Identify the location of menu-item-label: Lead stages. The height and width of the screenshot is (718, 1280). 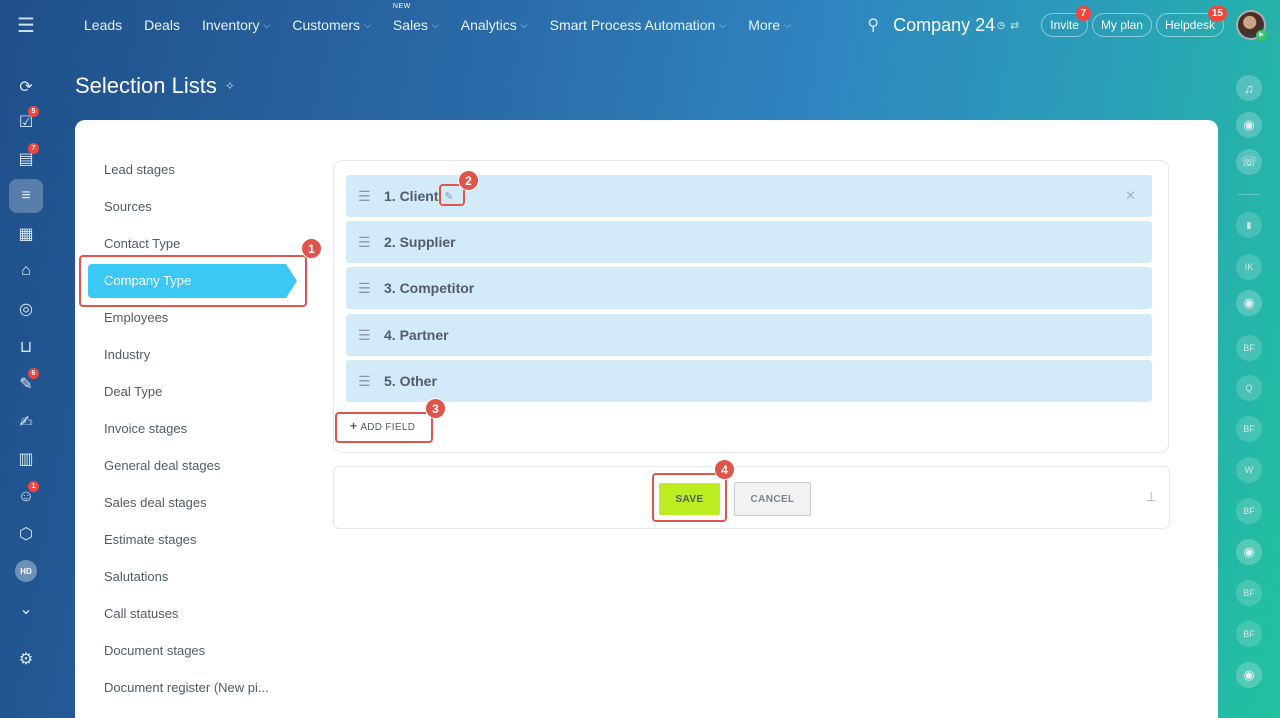
(139, 169).